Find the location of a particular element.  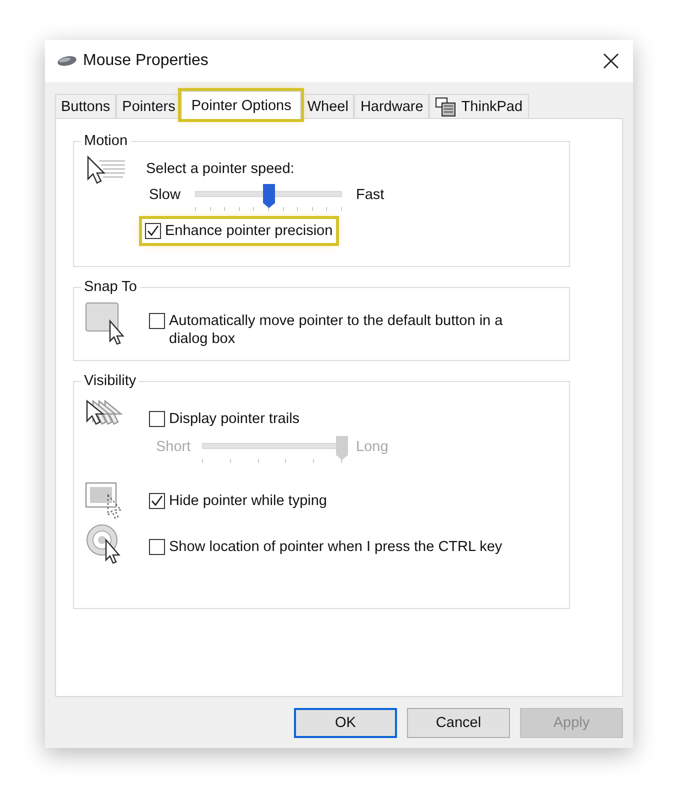

enhance-precision-checkbox: Enhance pointer precision is located at coordinates (239, 231).